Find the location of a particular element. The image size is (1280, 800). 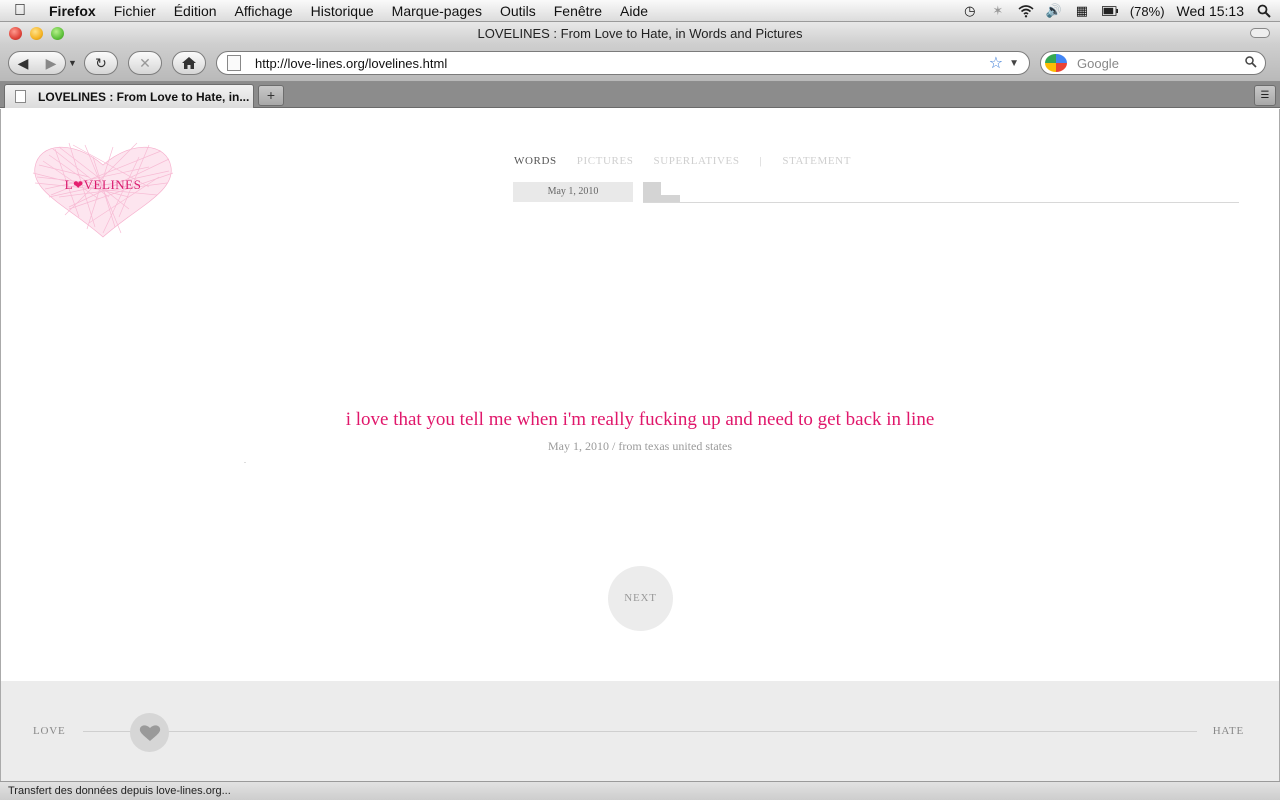

home-icon is located at coordinates (189, 63).